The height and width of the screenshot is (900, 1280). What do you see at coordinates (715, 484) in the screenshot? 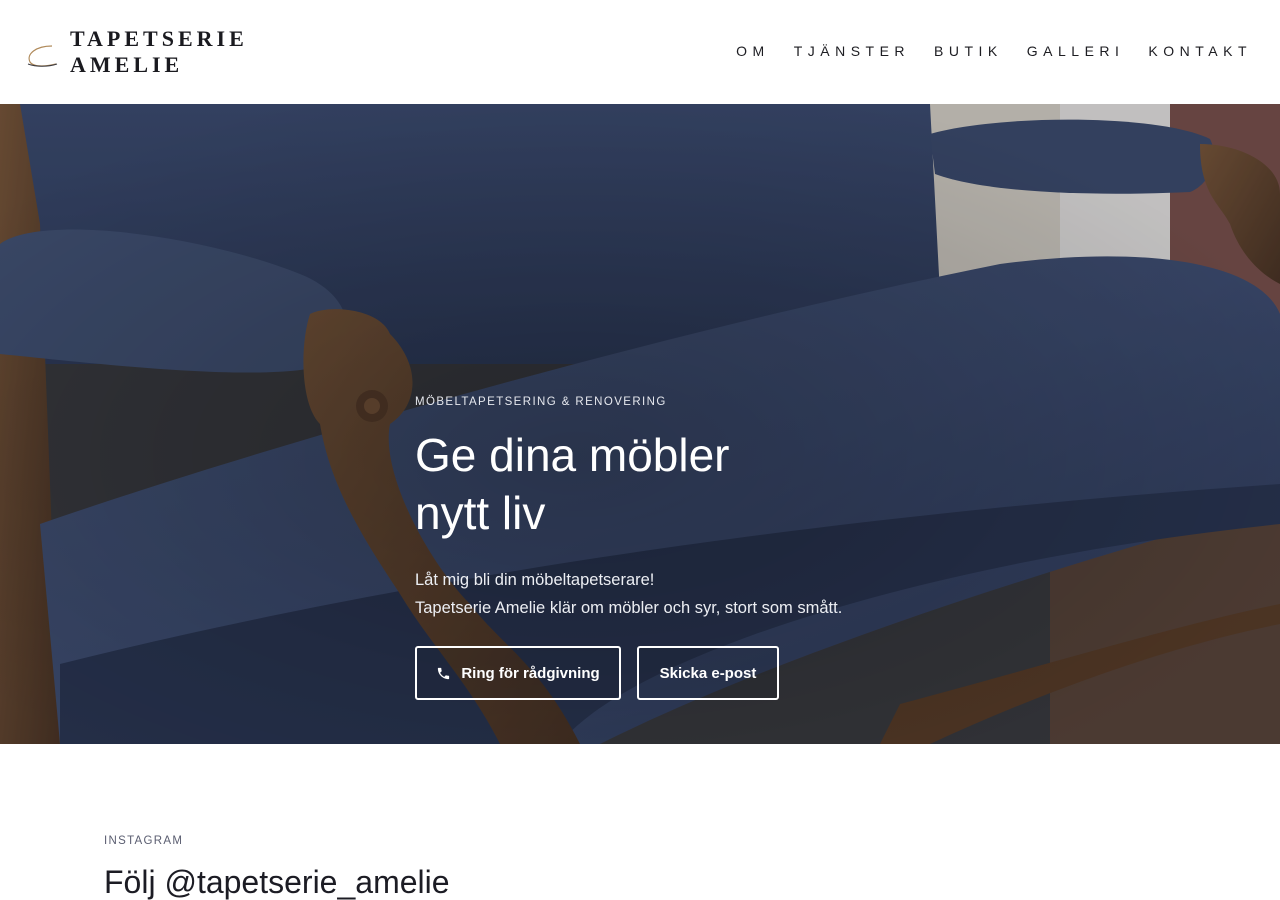
I see `hero-title: Ge dina möbler nytt liv` at bounding box center [715, 484].